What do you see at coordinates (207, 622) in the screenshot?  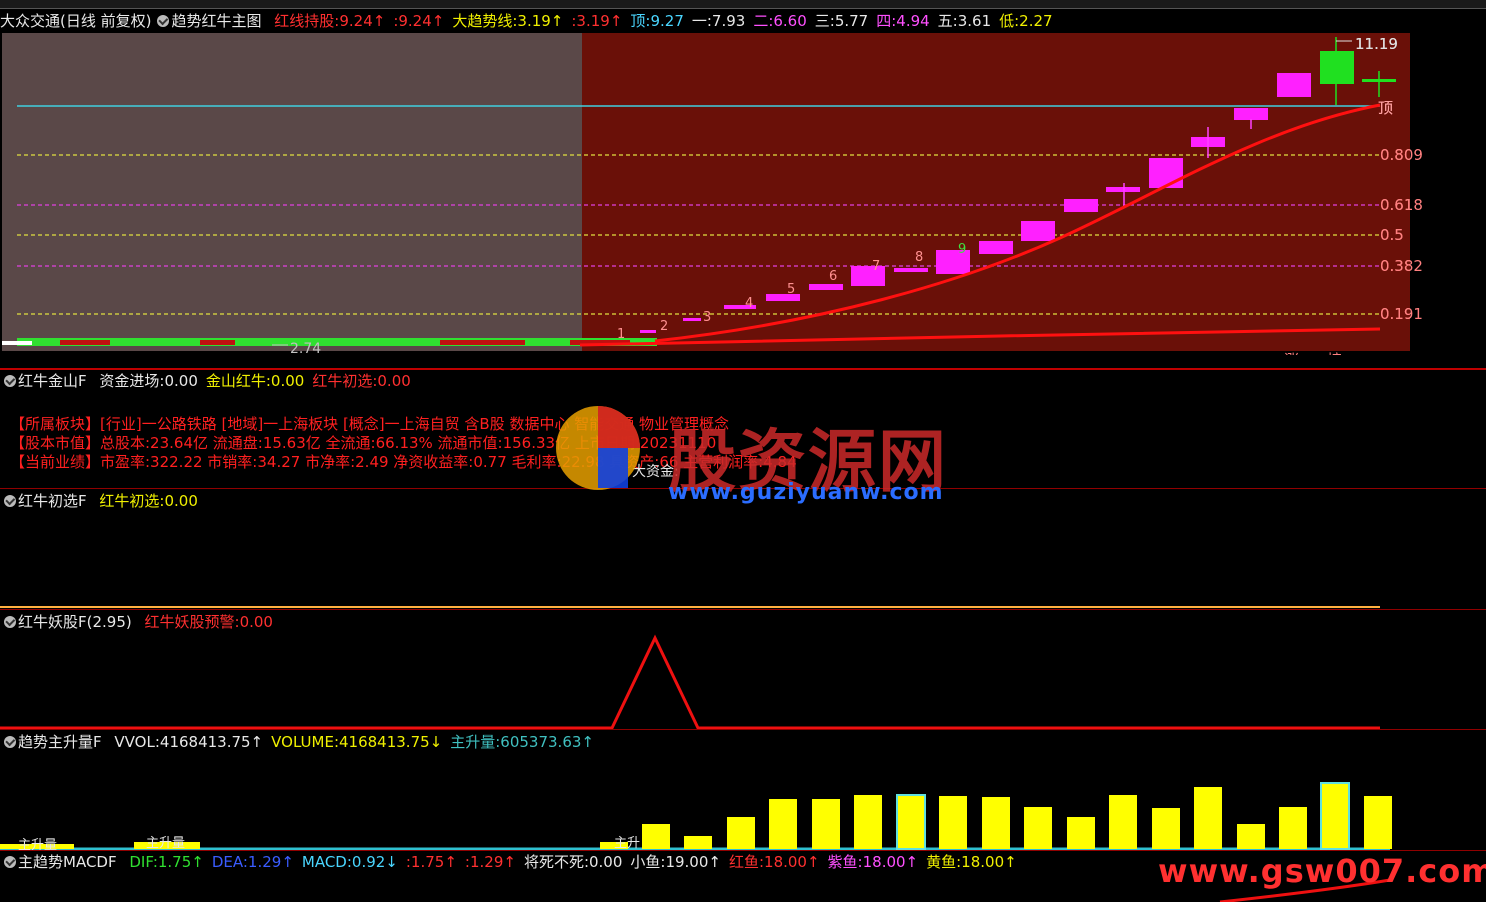 I see `panel3-values: 红牛妖股预警:0.00` at bounding box center [207, 622].